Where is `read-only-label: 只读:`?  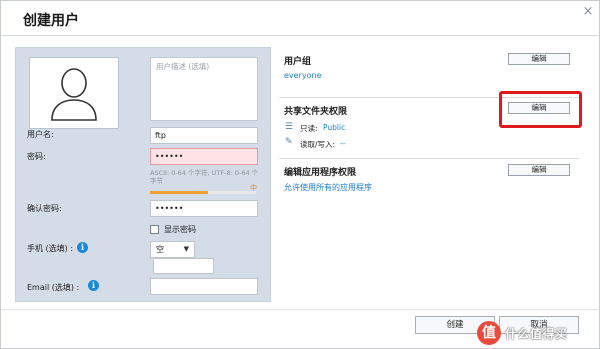 read-only-label: 只读: is located at coordinates (309, 128).